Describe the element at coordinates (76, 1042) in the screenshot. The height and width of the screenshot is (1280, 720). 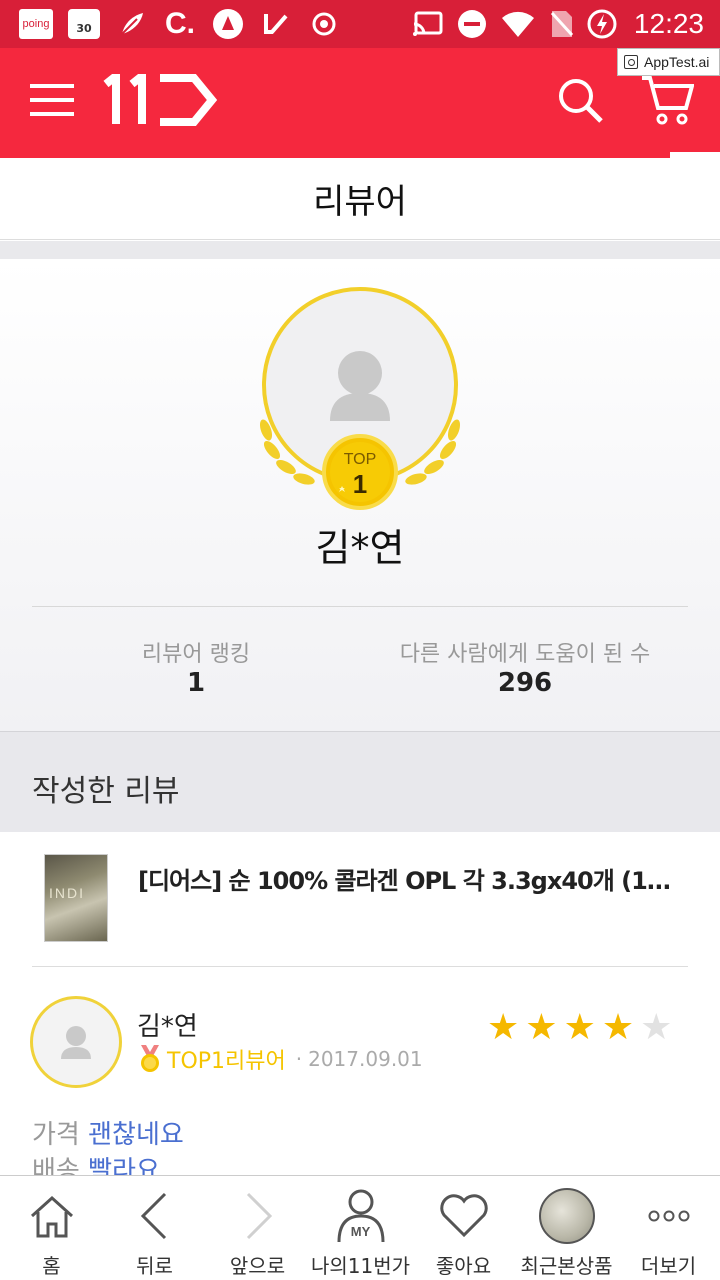
I see `avatar` at that location.